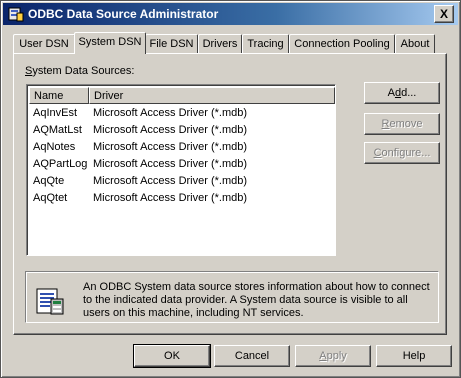  I want to click on dsn-name: AqInvEst, so click(55, 113).